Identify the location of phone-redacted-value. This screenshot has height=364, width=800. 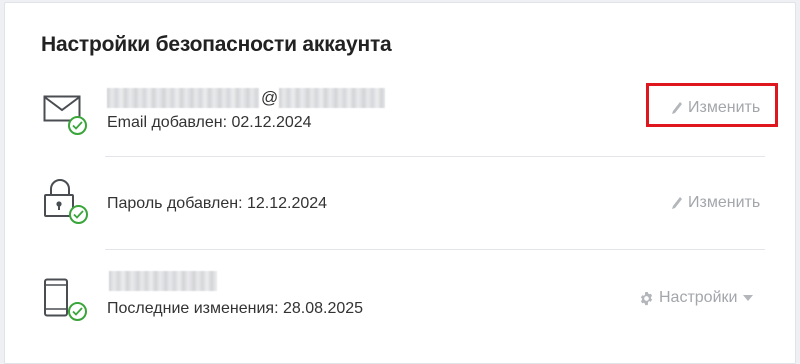
(163, 281).